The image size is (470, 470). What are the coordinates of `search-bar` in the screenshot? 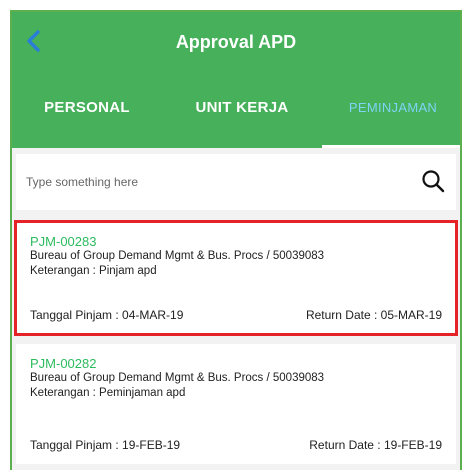 It's located at (236, 182).